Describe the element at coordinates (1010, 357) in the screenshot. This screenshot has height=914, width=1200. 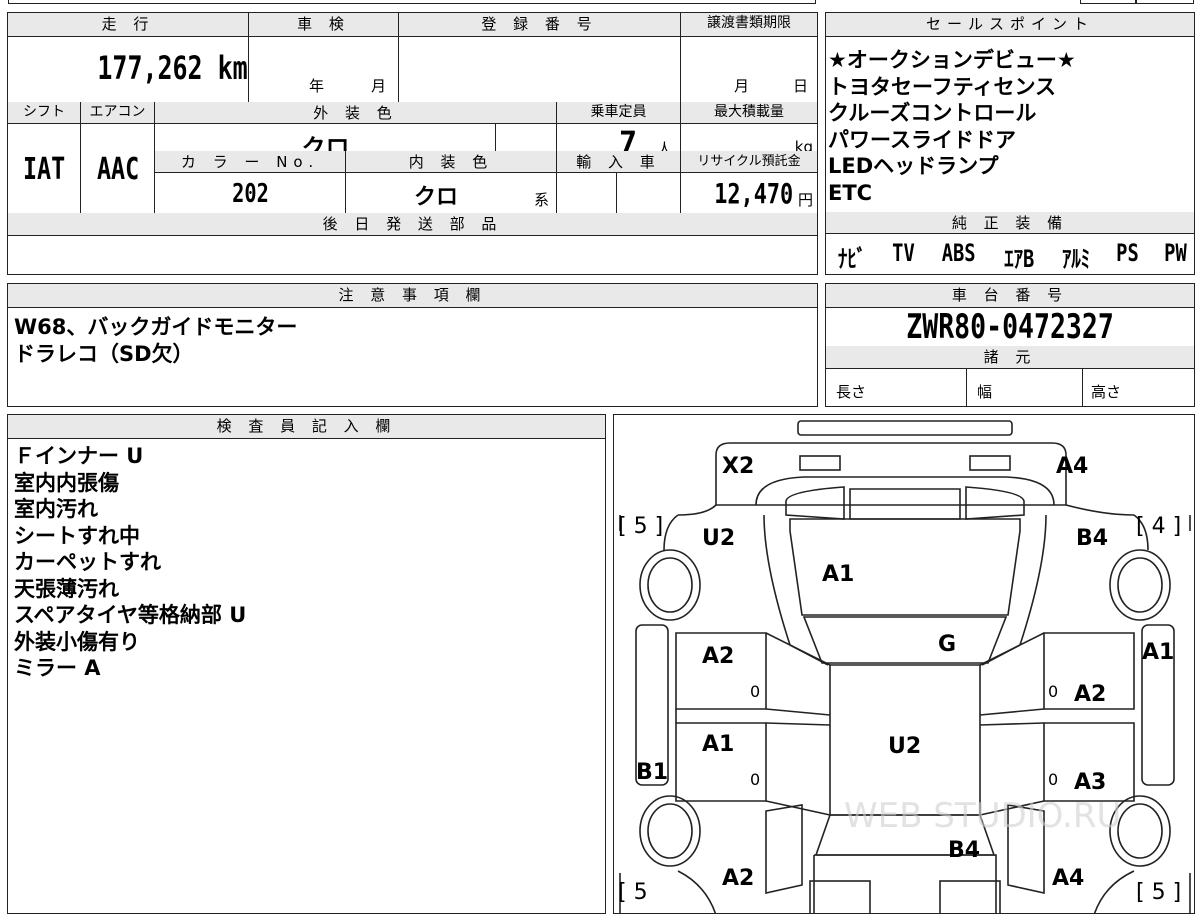
I see `specs-title: 諸 元` at that location.